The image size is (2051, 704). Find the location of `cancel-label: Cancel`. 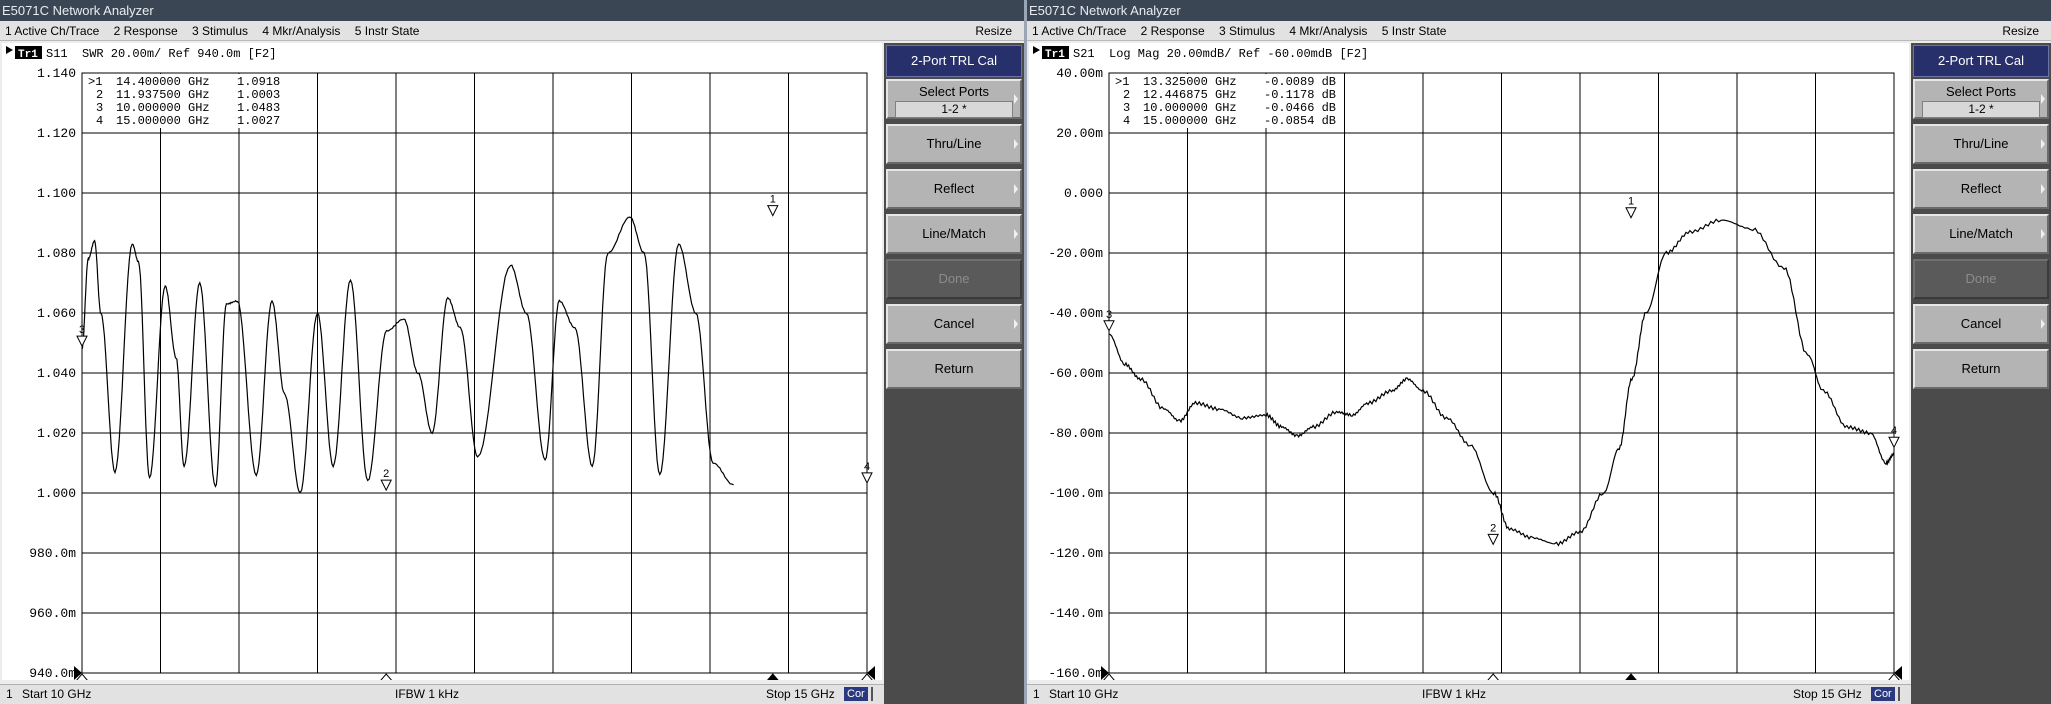

cancel-label: Cancel is located at coordinates (1981, 323).